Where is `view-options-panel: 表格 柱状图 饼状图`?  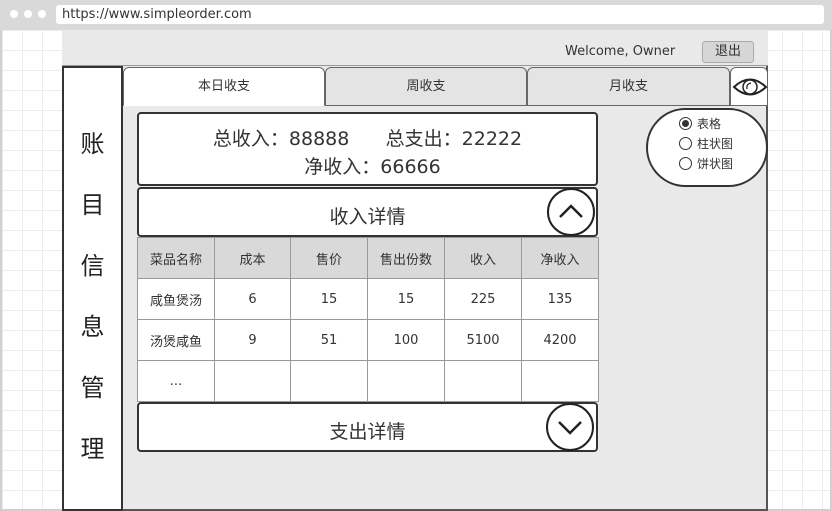 view-options-panel: 表格 柱状图 饼状图 is located at coordinates (707, 147).